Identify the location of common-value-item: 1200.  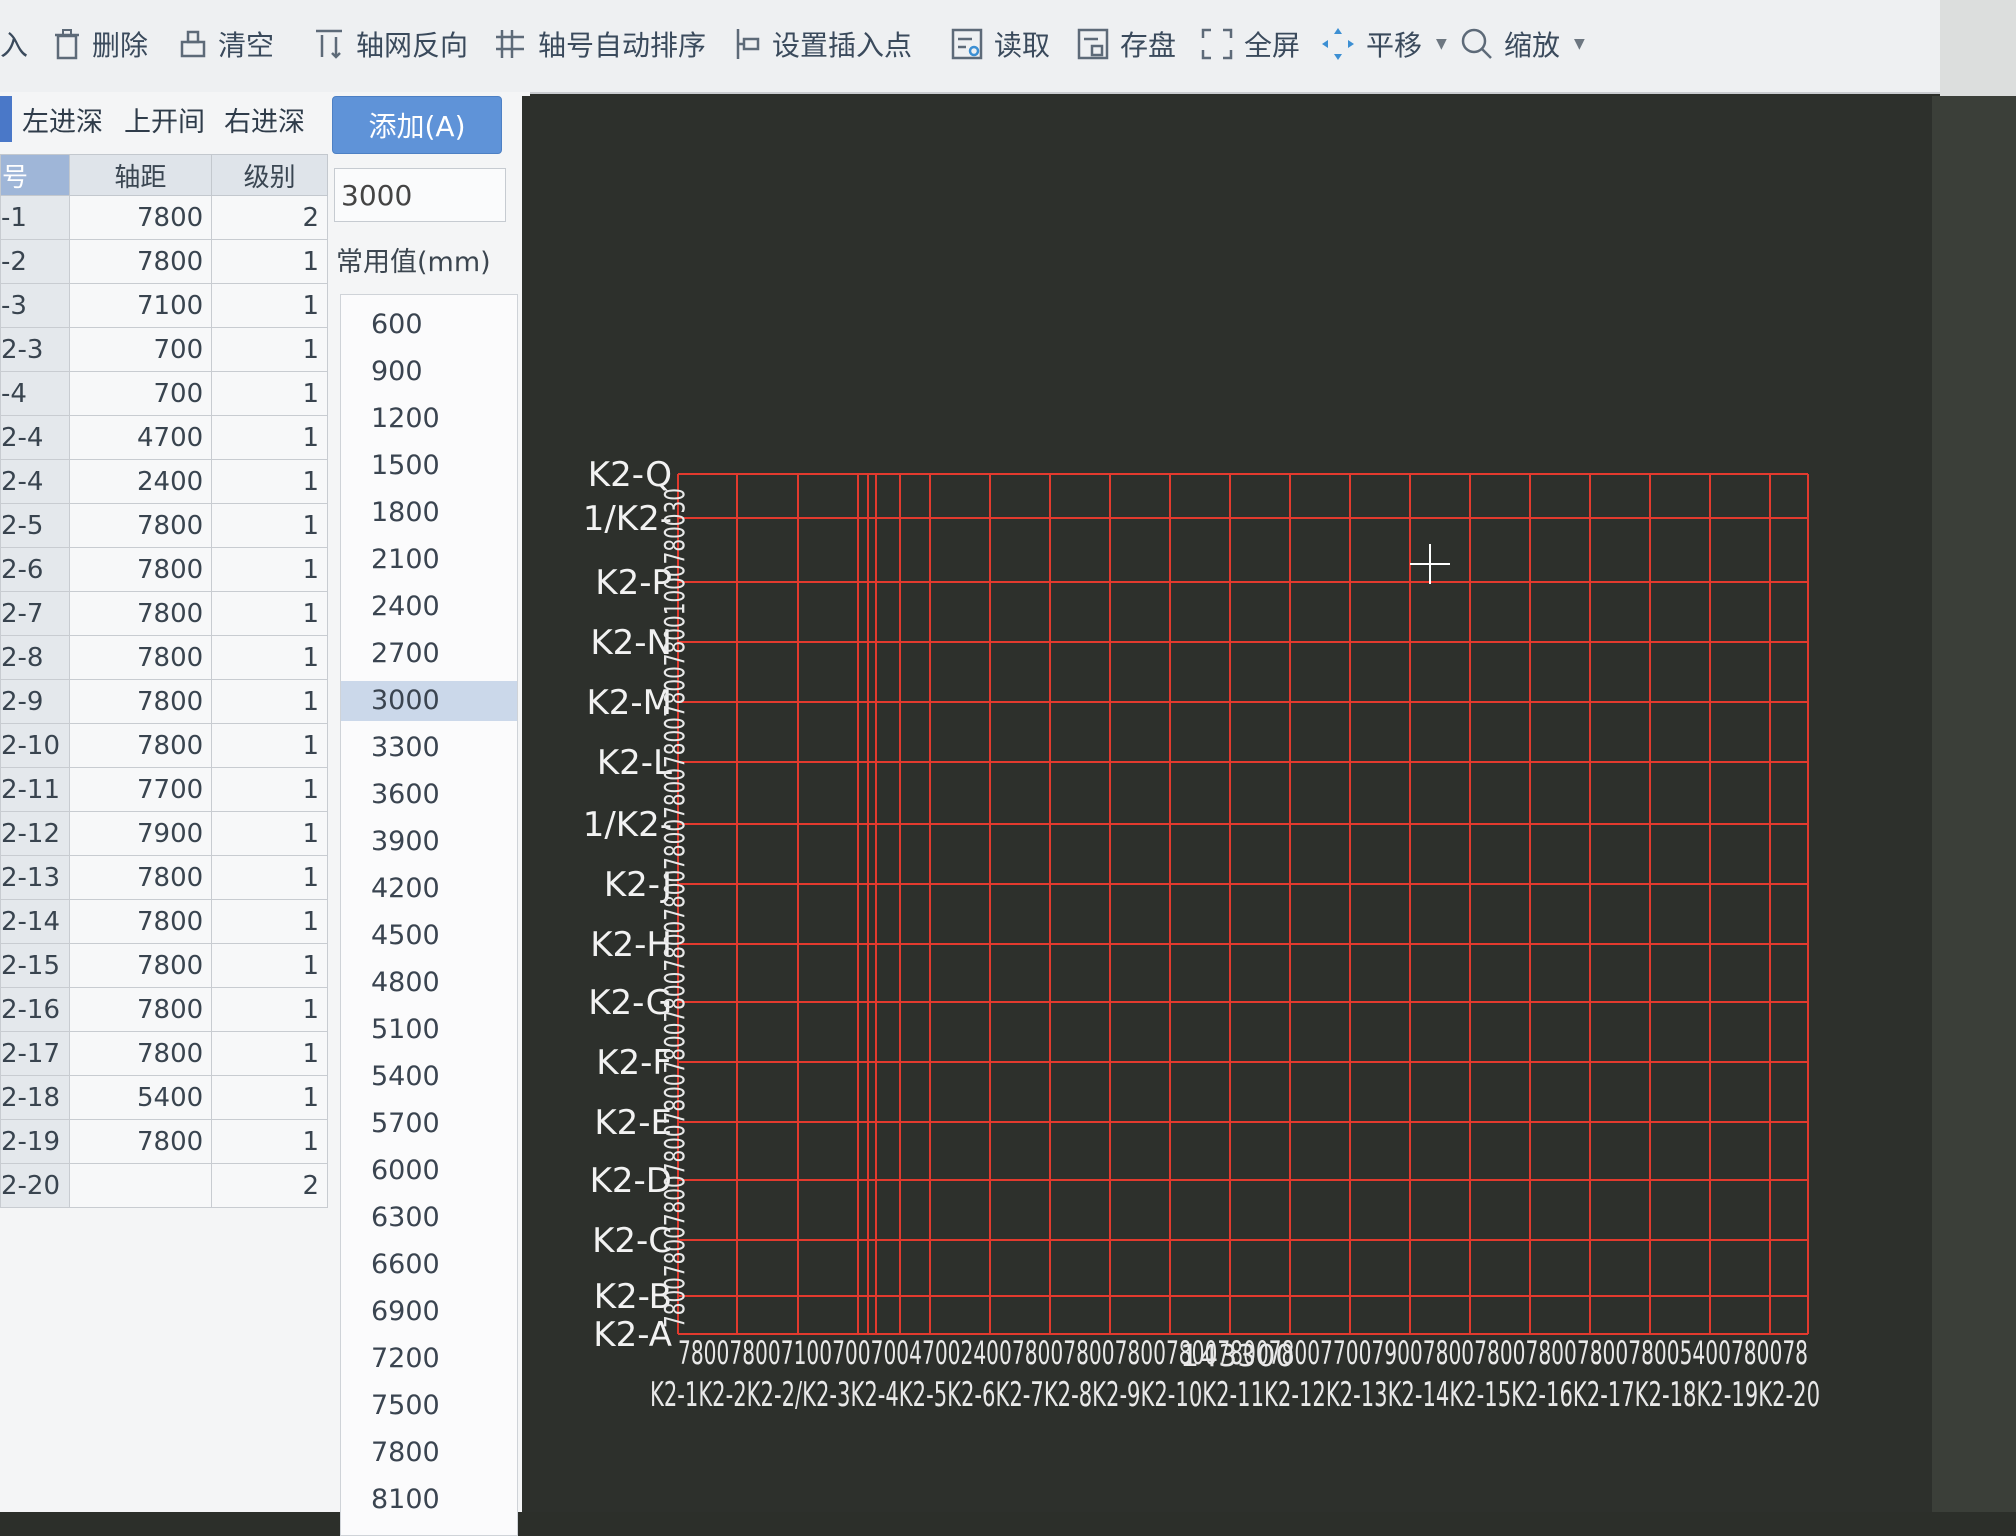
(429, 419).